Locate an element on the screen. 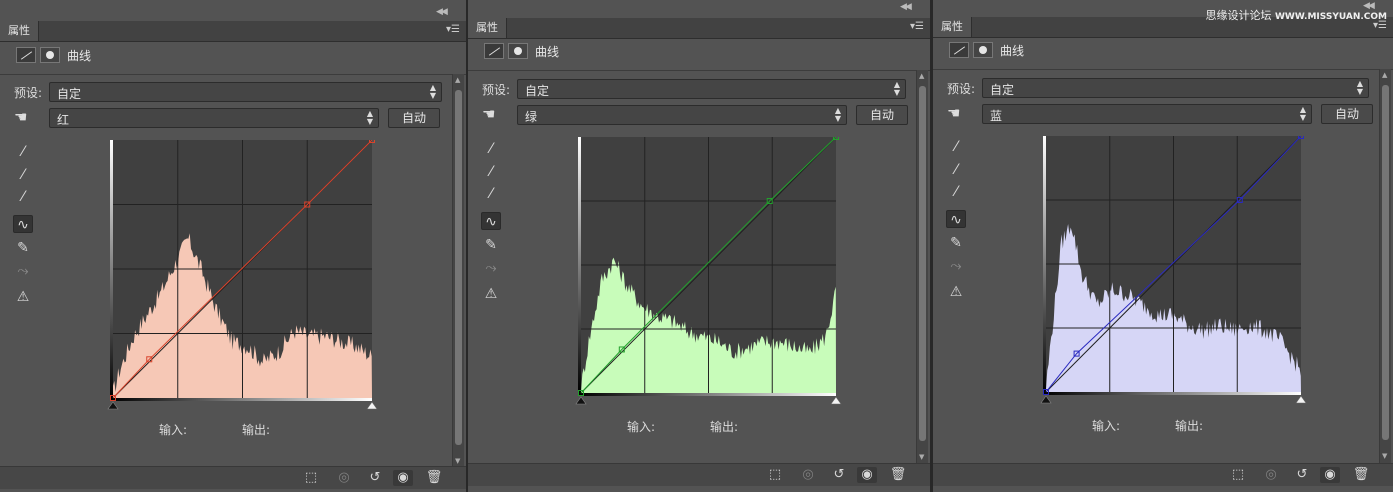 The width and height of the screenshot is (1393, 492). channel-dropdown: 红 ▲ ▼ is located at coordinates (214, 118).